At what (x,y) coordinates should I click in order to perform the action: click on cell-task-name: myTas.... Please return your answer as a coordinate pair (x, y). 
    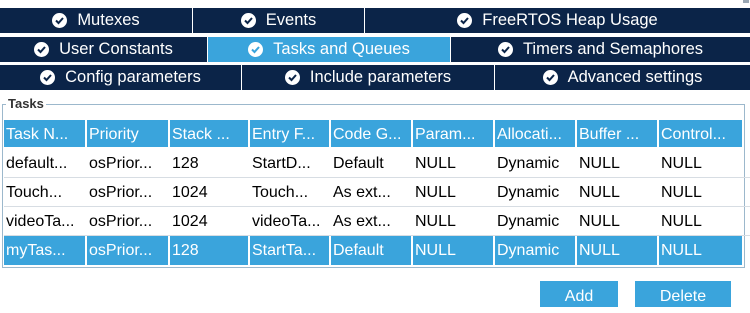
    Looking at the image, I should click on (45, 250).